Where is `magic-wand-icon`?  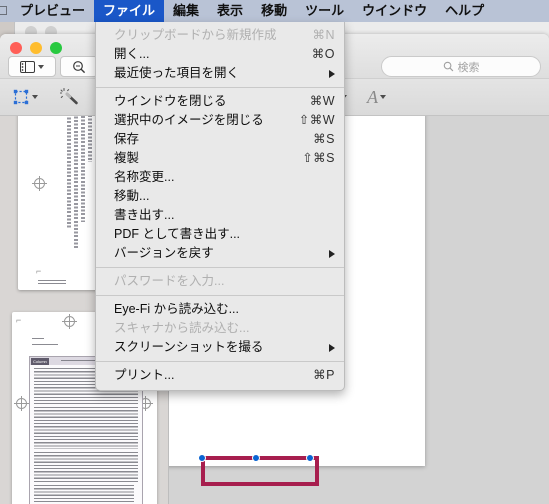
magic-wand-icon is located at coordinates (69, 96).